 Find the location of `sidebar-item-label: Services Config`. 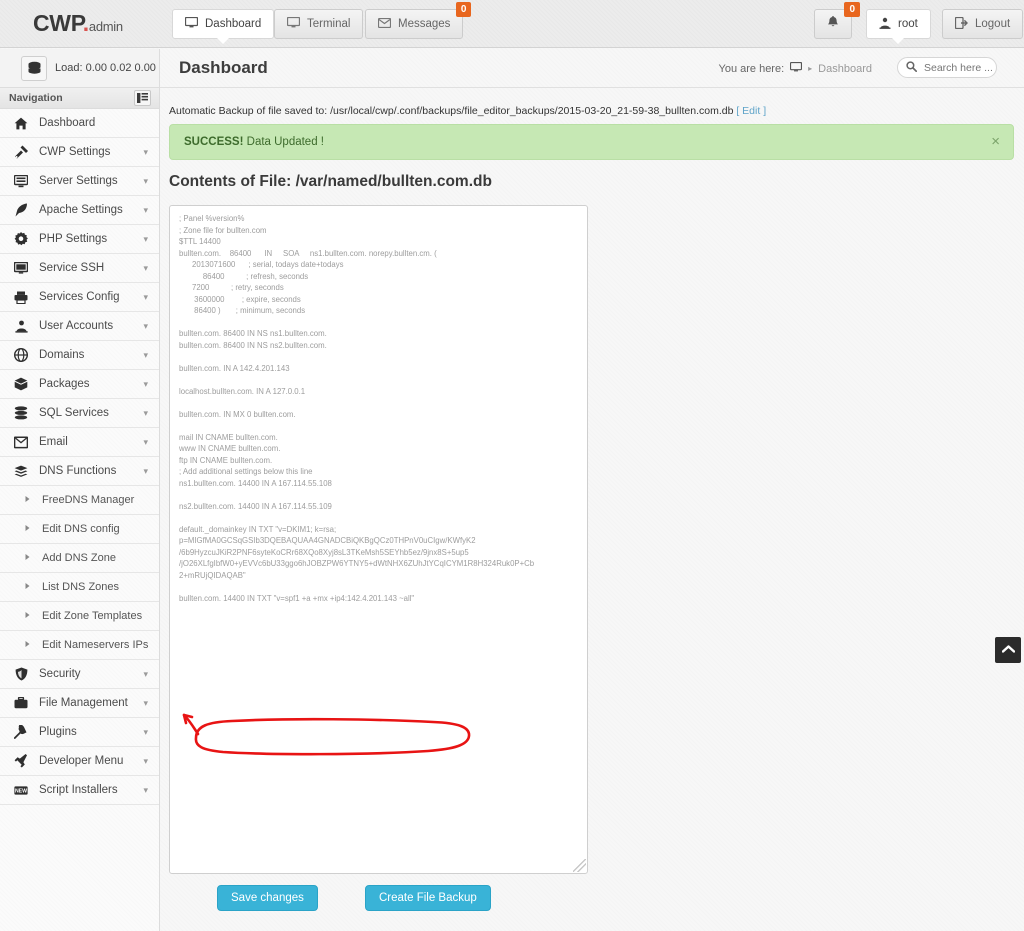

sidebar-item-label: Services Config is located at coordinates (79, 297).